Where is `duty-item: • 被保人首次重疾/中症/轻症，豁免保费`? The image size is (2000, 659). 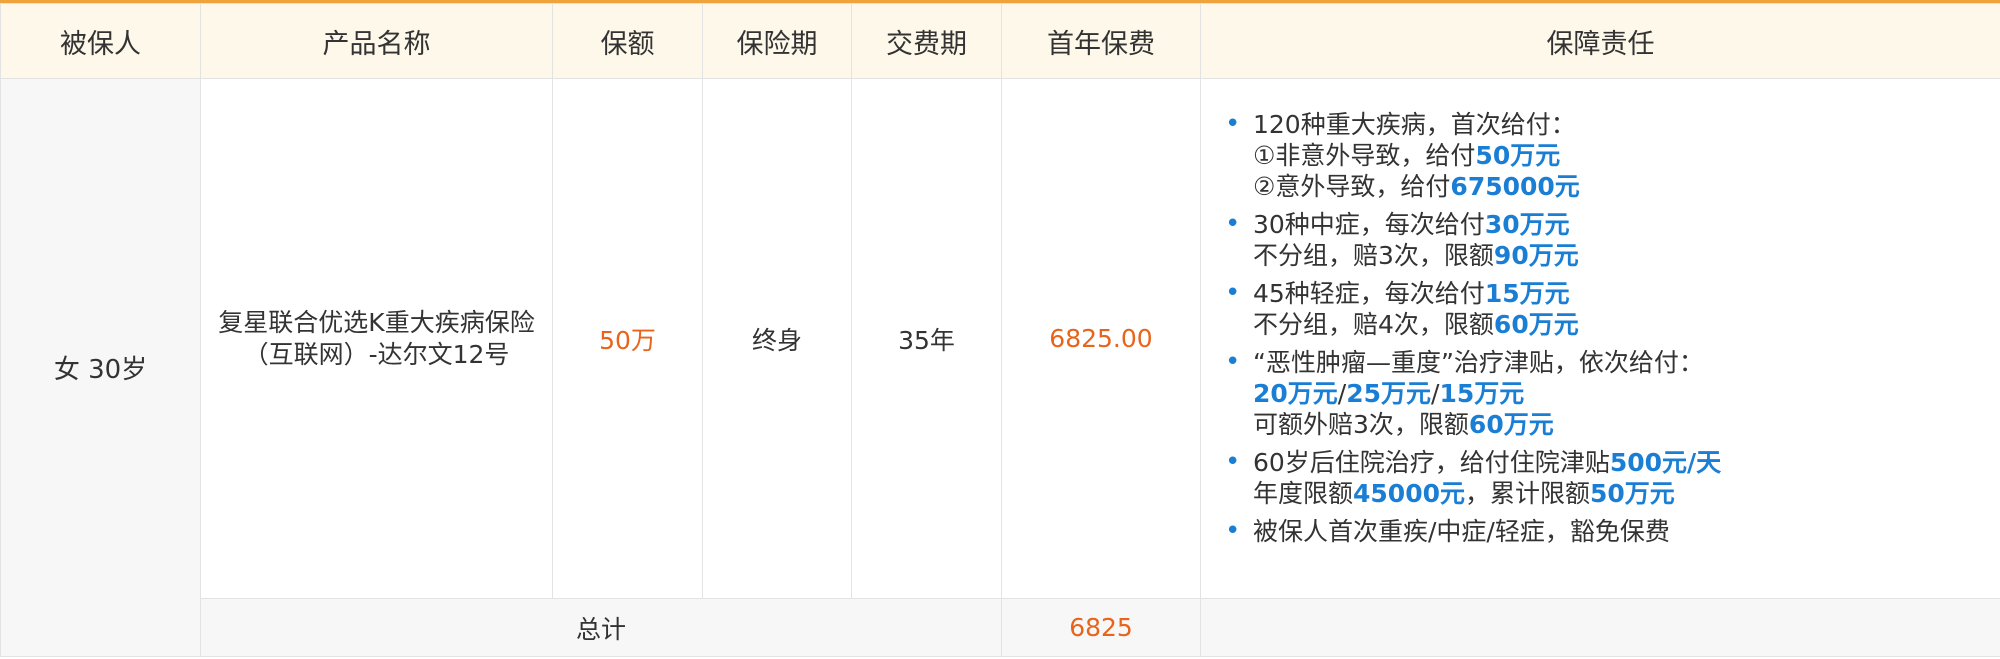 duty-item: • 被保人首次重疾/中症/轻症，豁免保费 is located at coordinates (1600, 531).